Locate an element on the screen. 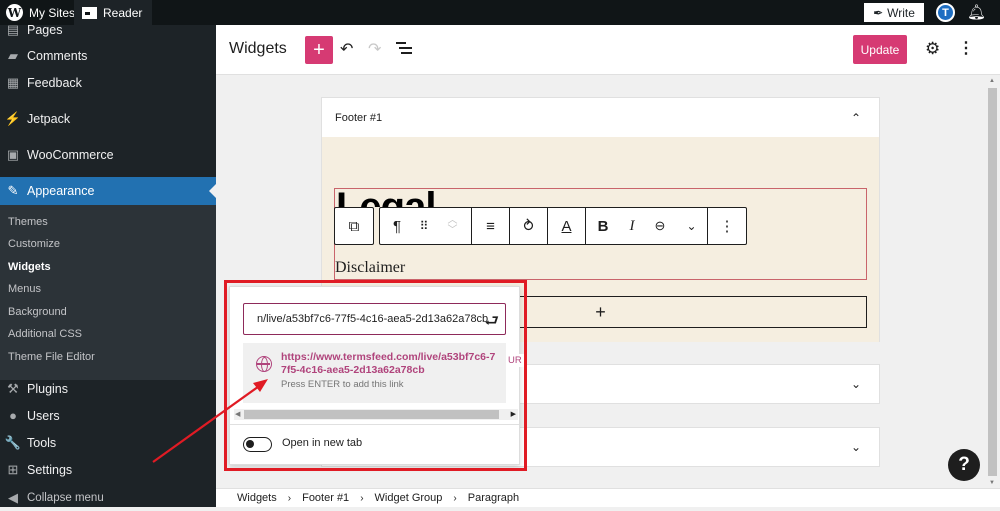 This screenshot has height=511, width=1000. options-menu-icon: ⋮ is located at coordinates (966, 48).